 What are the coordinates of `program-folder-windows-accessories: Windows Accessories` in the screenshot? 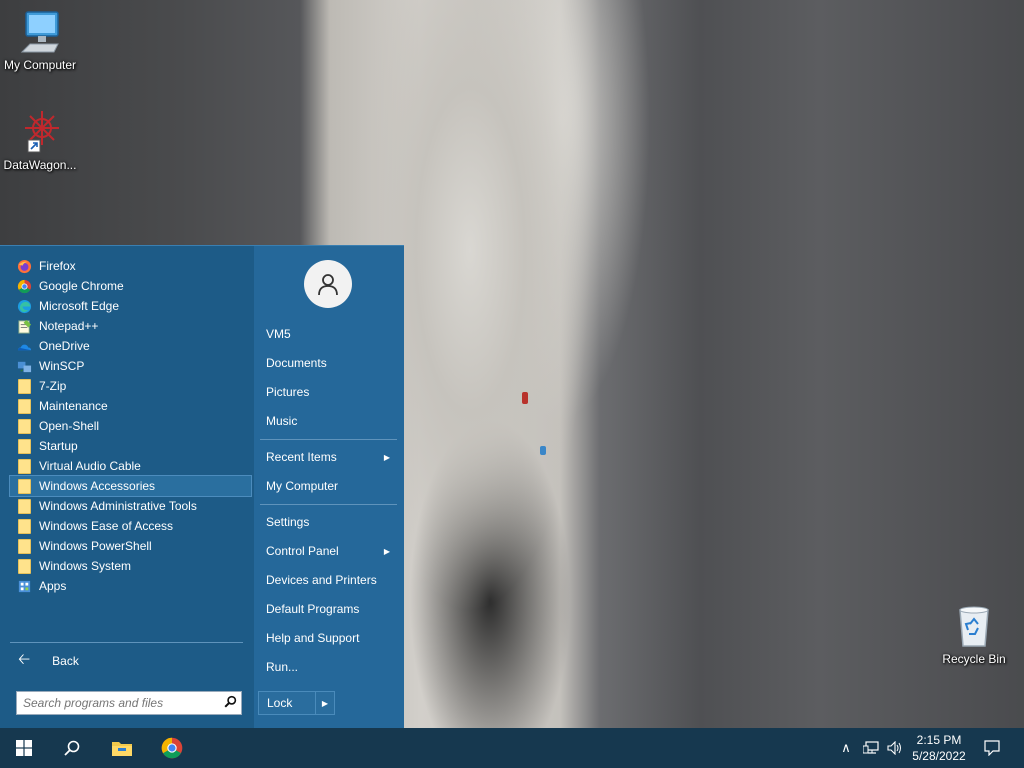 It's located at (130, 486).